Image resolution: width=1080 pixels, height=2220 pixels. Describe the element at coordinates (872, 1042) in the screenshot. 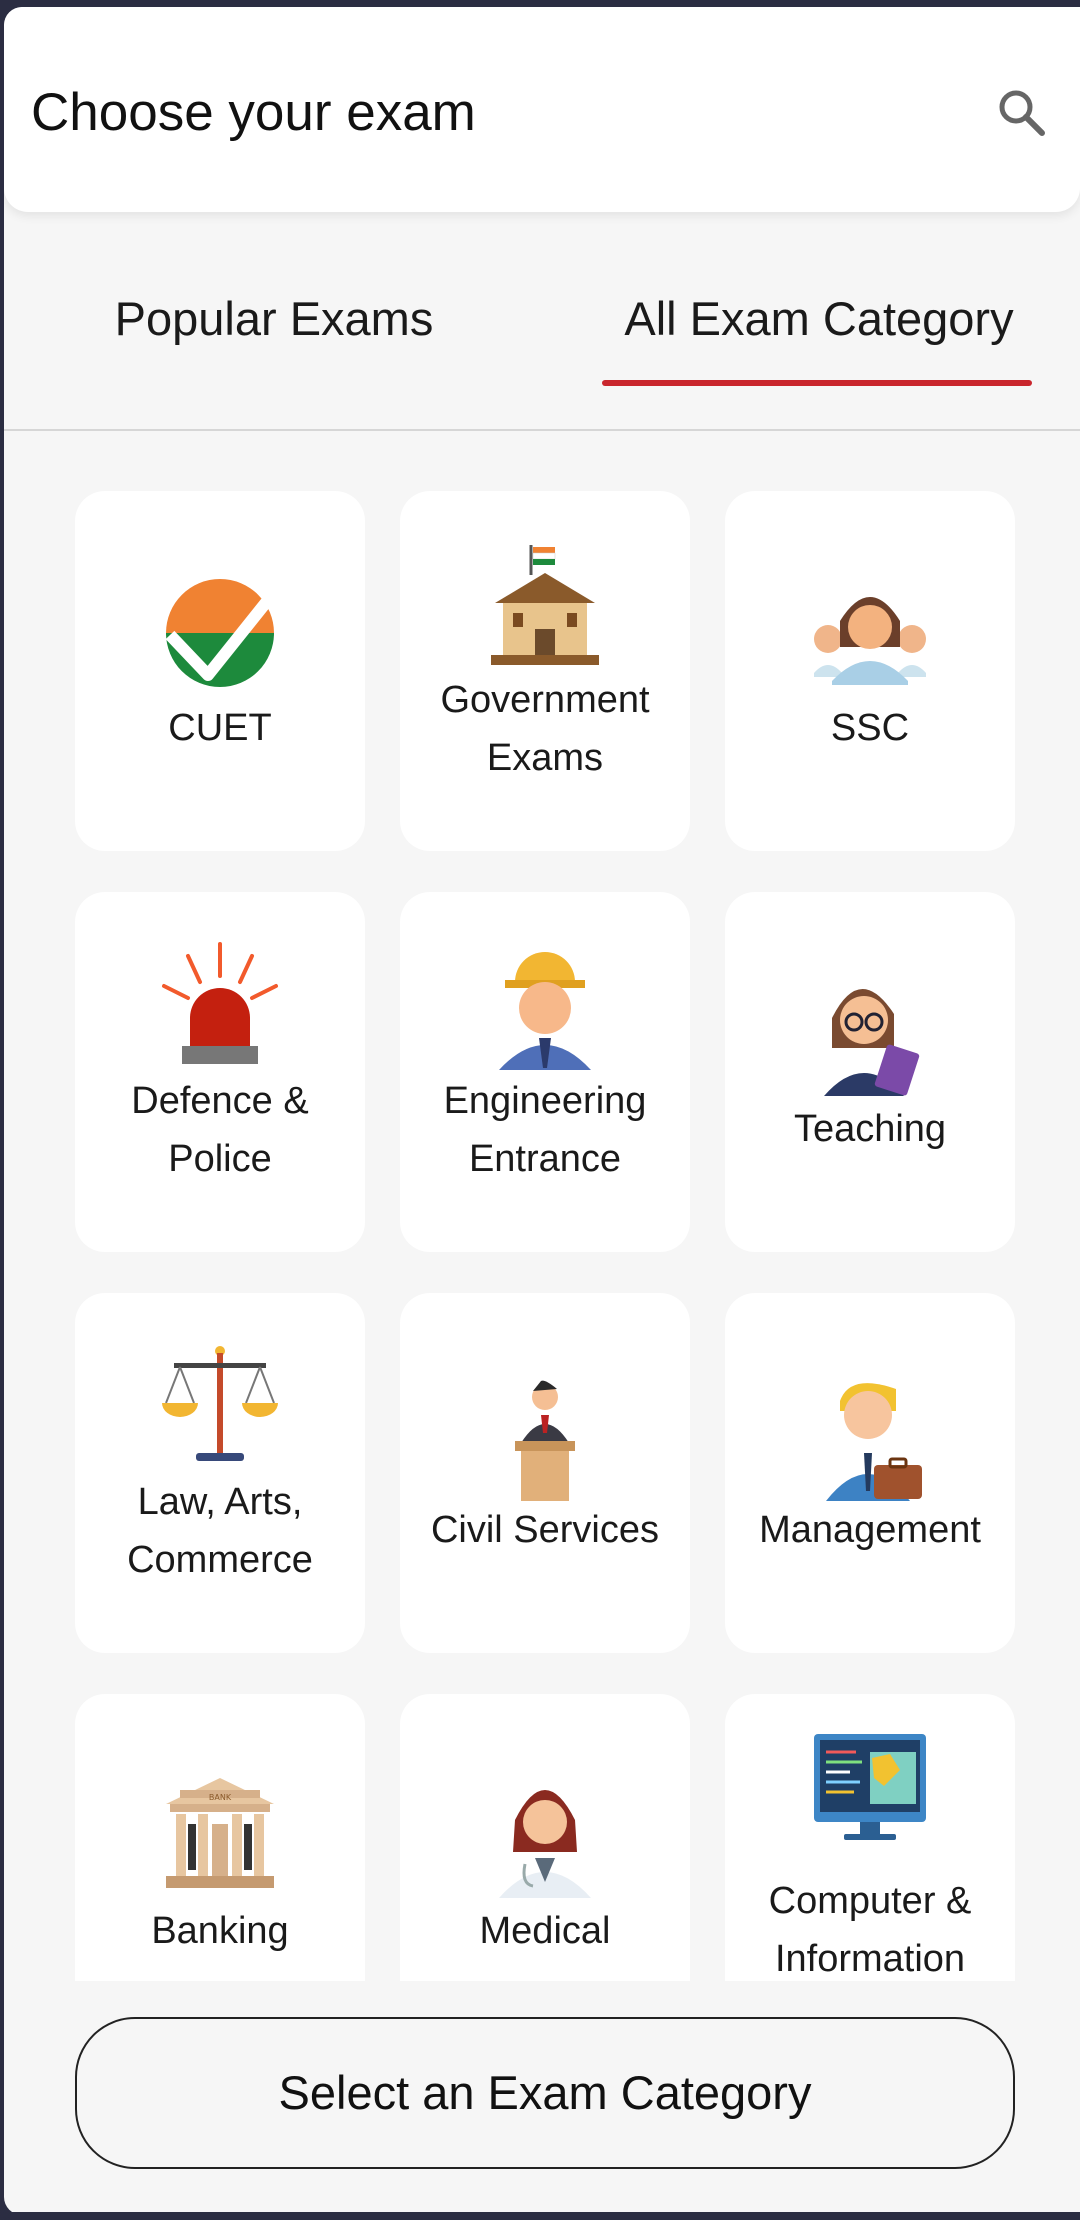

I see `teacher-icon` at that location.